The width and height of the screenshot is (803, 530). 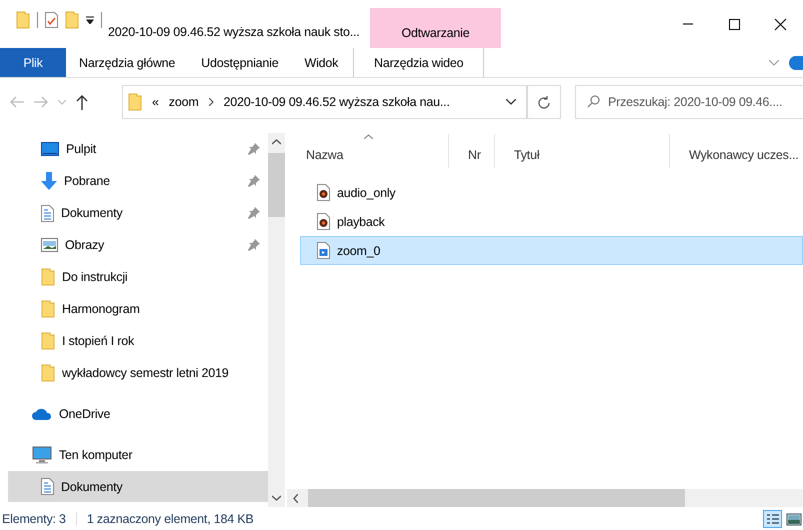 I want to click on sidebar-item: wykładowcy semestr letni 2019, so click(x=134, y=373).